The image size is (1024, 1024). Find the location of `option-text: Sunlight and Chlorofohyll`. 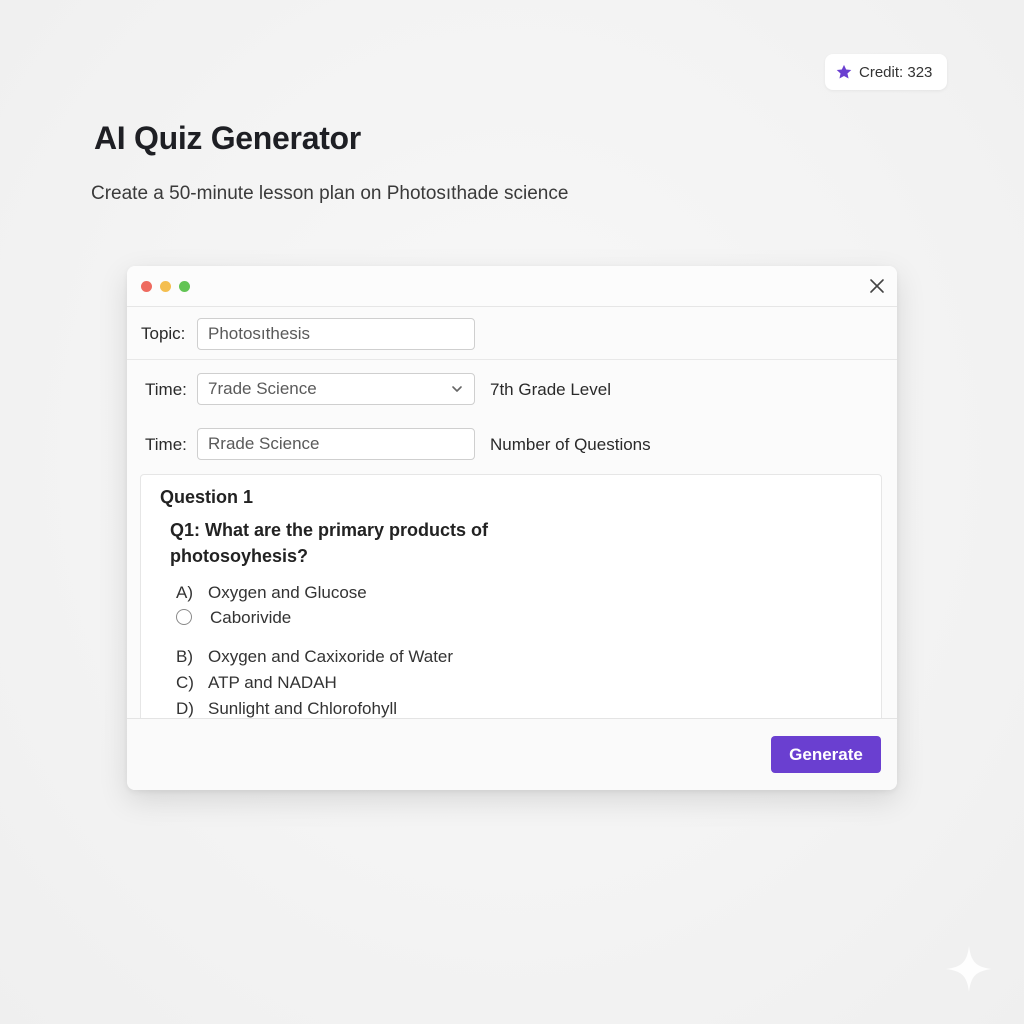

option-text: Sunlight and Chlorofohyll is located at coordinates (303, 708).